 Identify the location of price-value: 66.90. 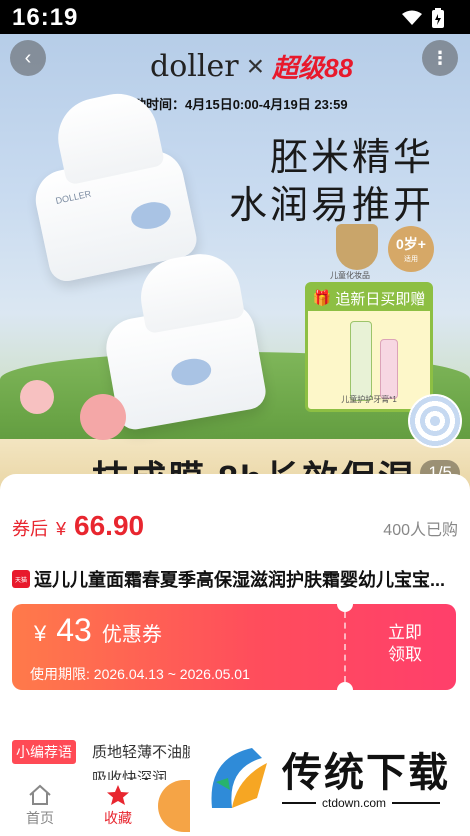
(109, 525).